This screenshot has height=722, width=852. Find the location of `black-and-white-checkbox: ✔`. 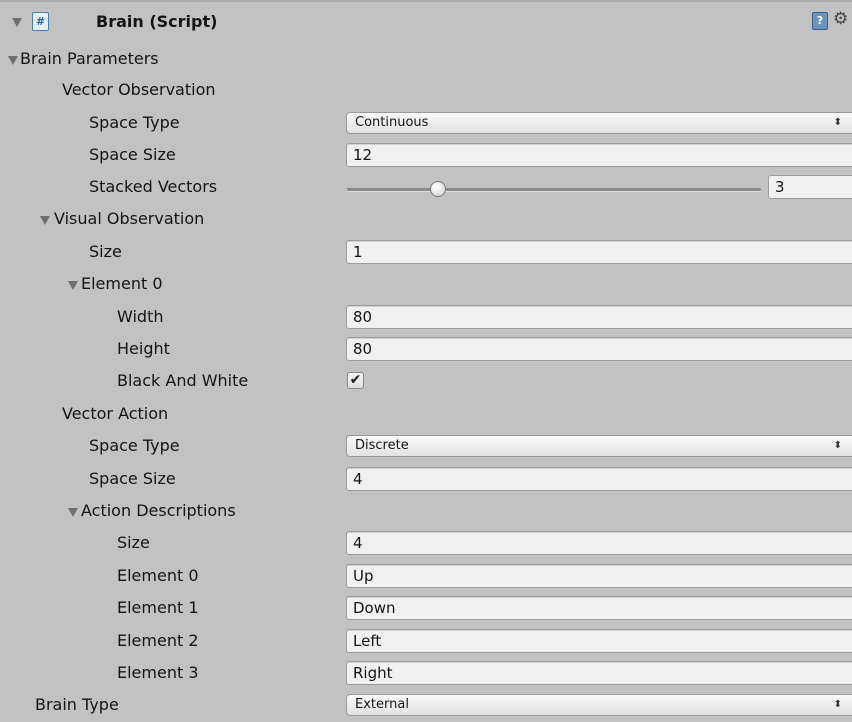

black-and-white-checkbox: ✔ is located at coordinates (355, 380).